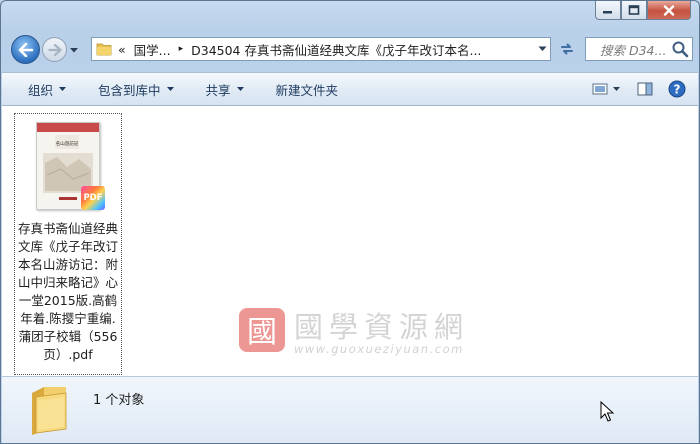  I want to click on close-button, so click(669, 10).